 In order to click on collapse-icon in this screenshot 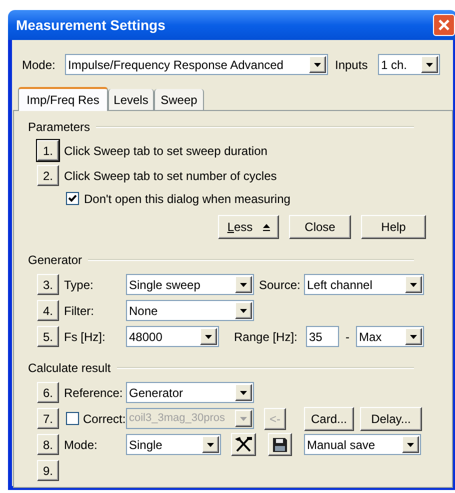, I will do `click(266, 227)`.